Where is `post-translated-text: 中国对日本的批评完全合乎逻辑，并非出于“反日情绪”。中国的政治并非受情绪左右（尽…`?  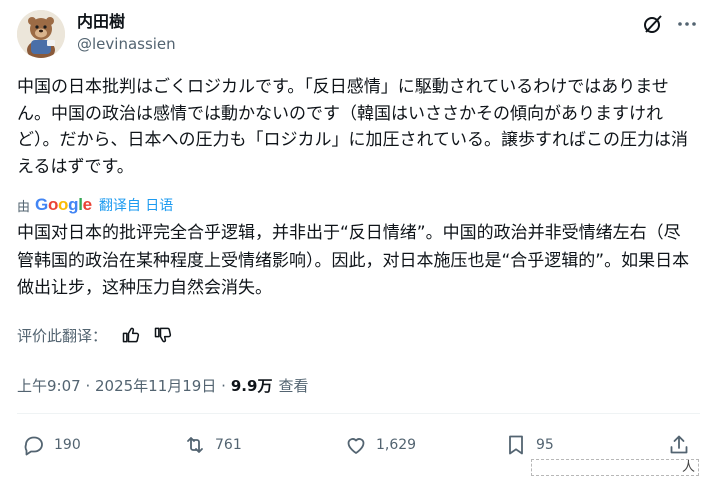
post-translated-text: 中国对日本的批评完全合乎逻辑，并非出于“反日情绪”。中国的政治并非受情绪左右（尽… is located at coordinates (353, 260).